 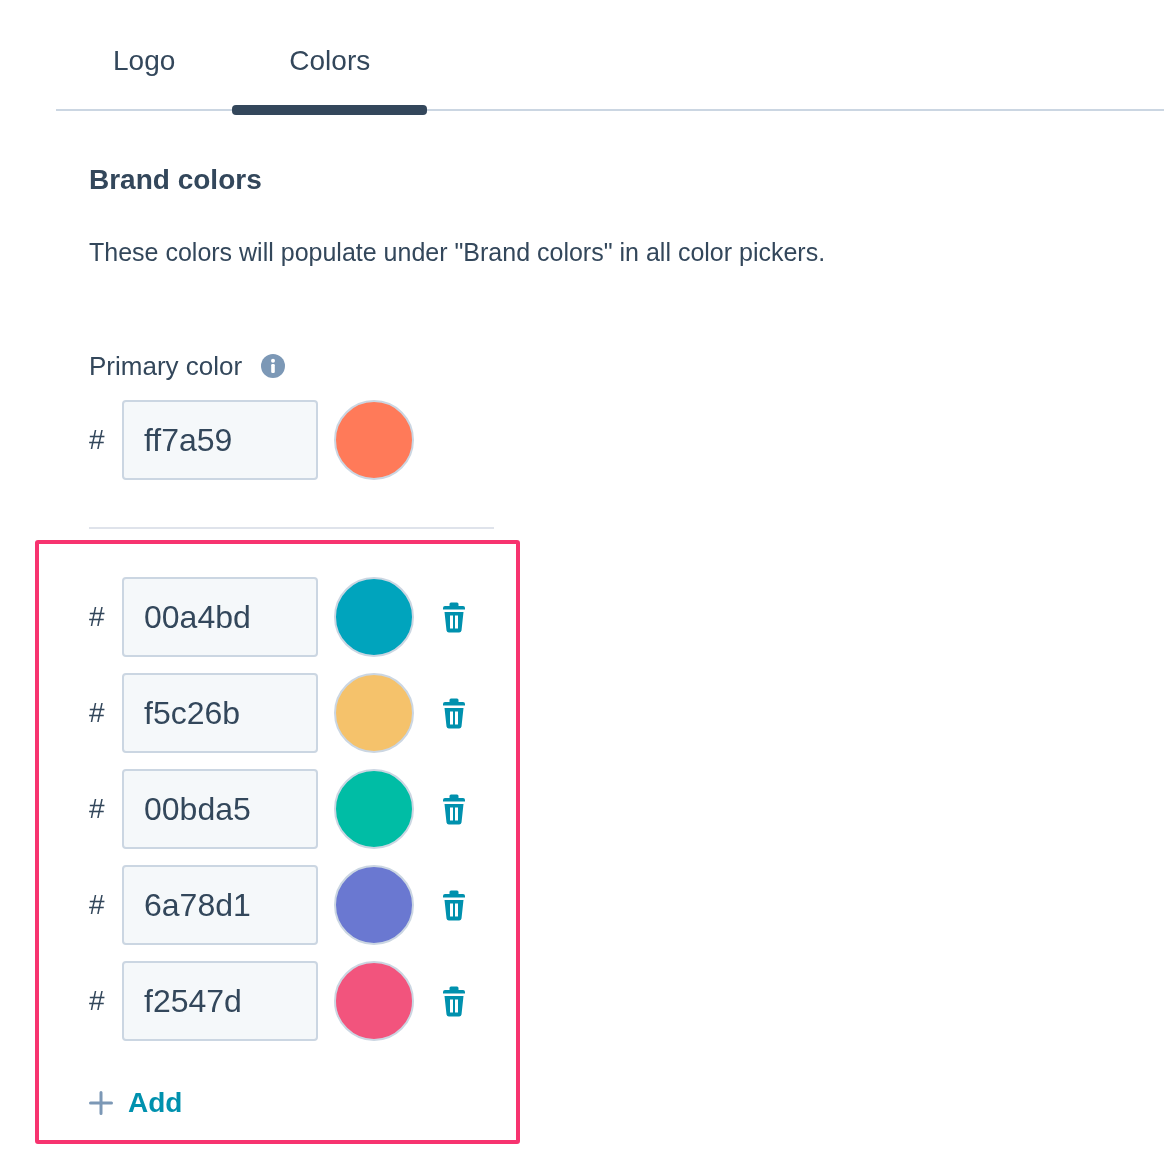 I want to click on section-title: Brand colors, so click(x=175, y=180).